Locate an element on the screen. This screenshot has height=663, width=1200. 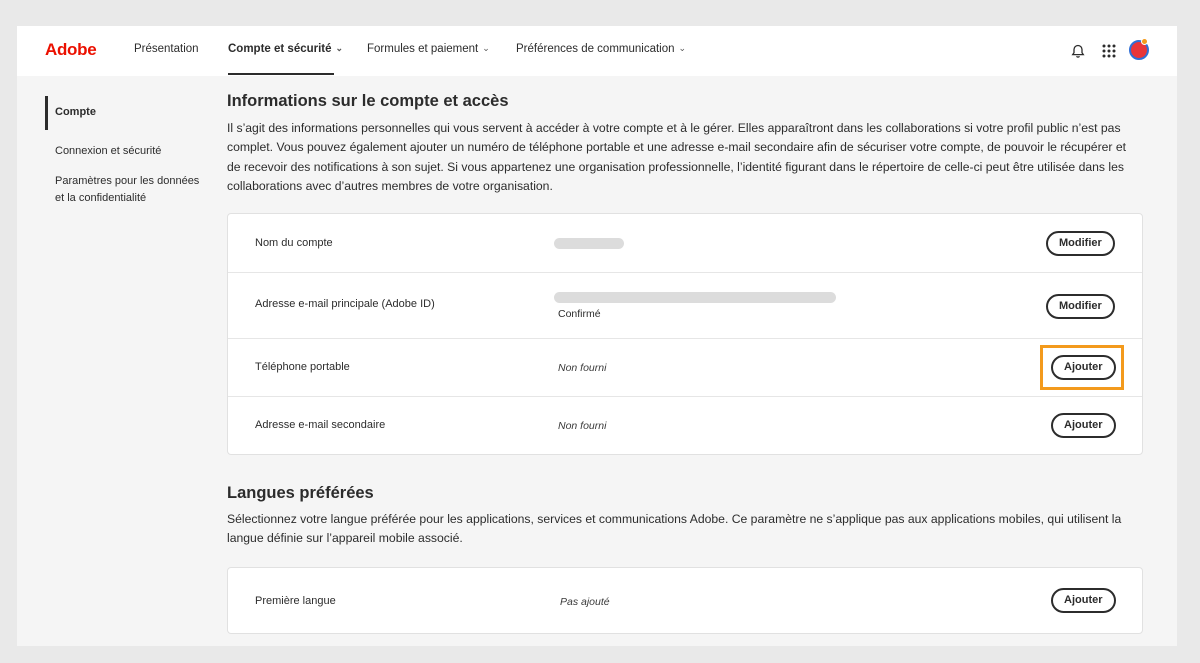
row-label: Adresse e-mail secondaire is located at coordinates (320, 425).